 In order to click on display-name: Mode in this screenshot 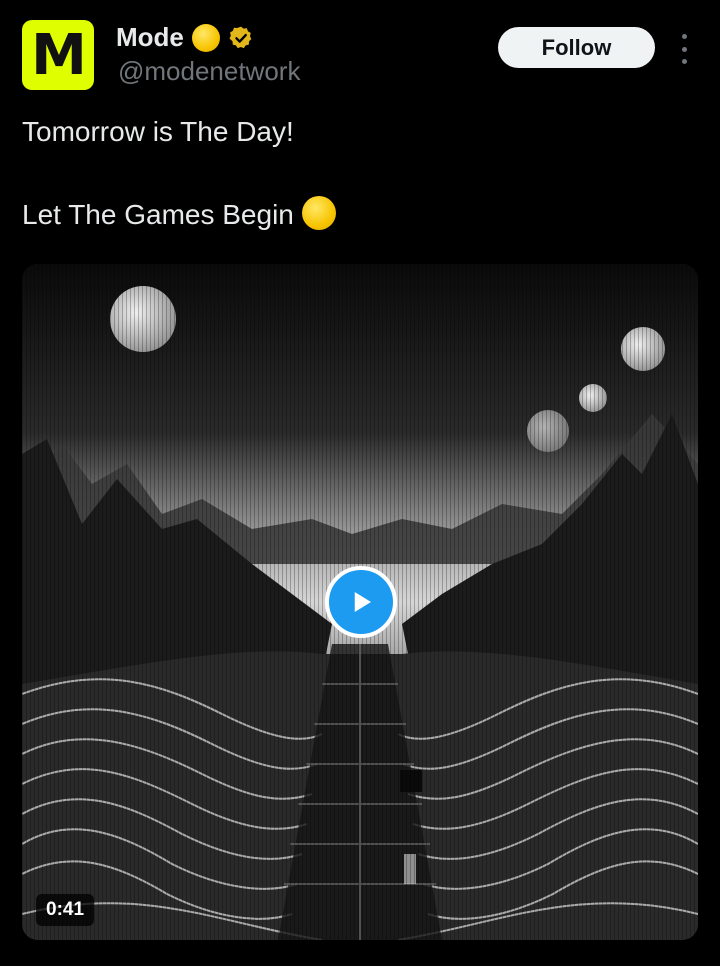, I will do `click(150, 37)`.